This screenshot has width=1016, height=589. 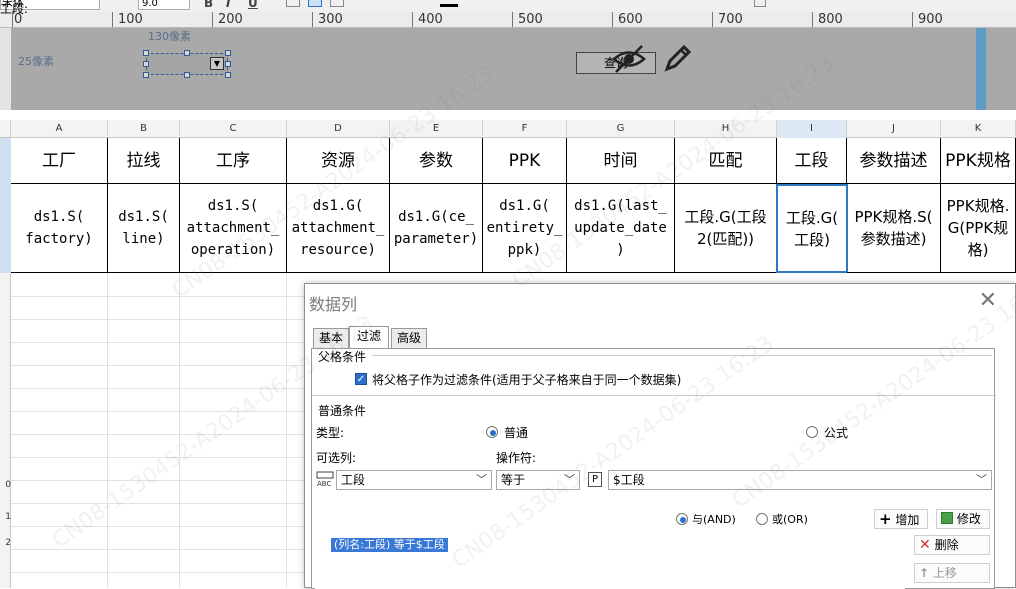 What do you see at coordinates (233, 228) in the screenshot?
I see `data-cell-operation: ds1.S( attachment_ operation)` at bounding box center [233, 228].